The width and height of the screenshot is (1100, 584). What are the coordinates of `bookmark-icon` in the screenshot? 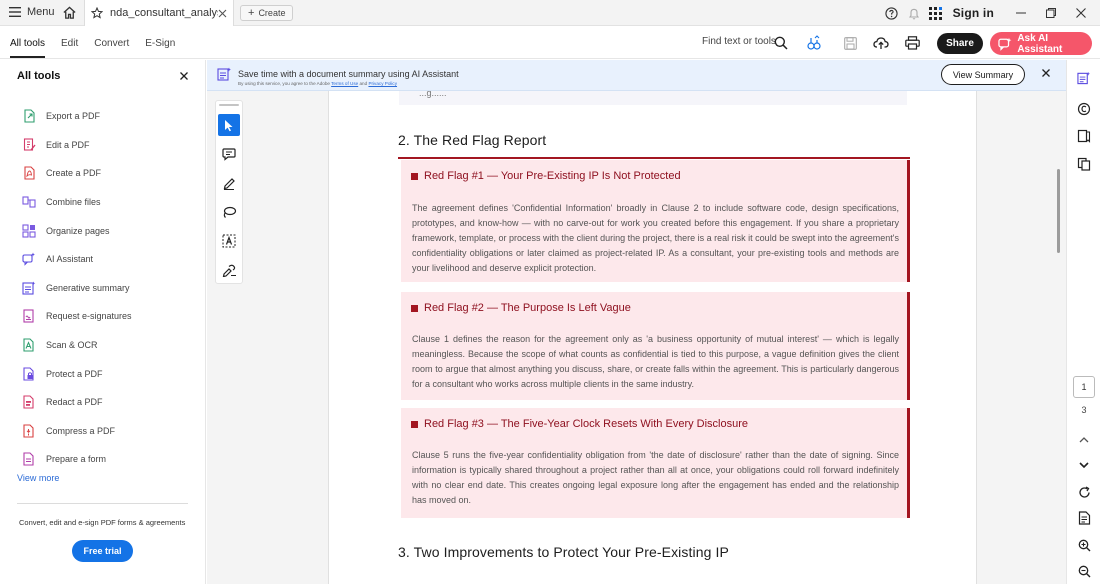 It's located at (1084, 136).